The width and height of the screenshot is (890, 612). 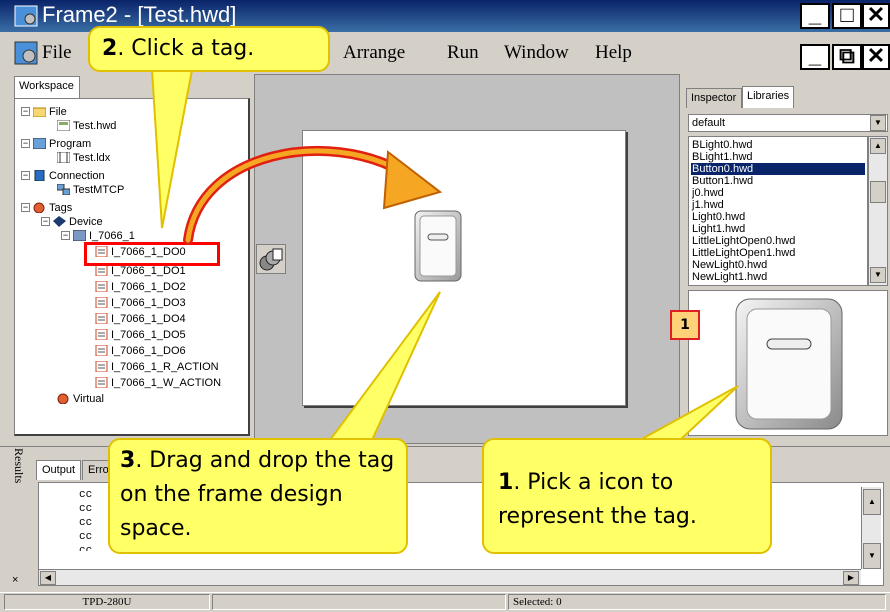 I want to click on drag-arrow, so click(x=295, y=195).